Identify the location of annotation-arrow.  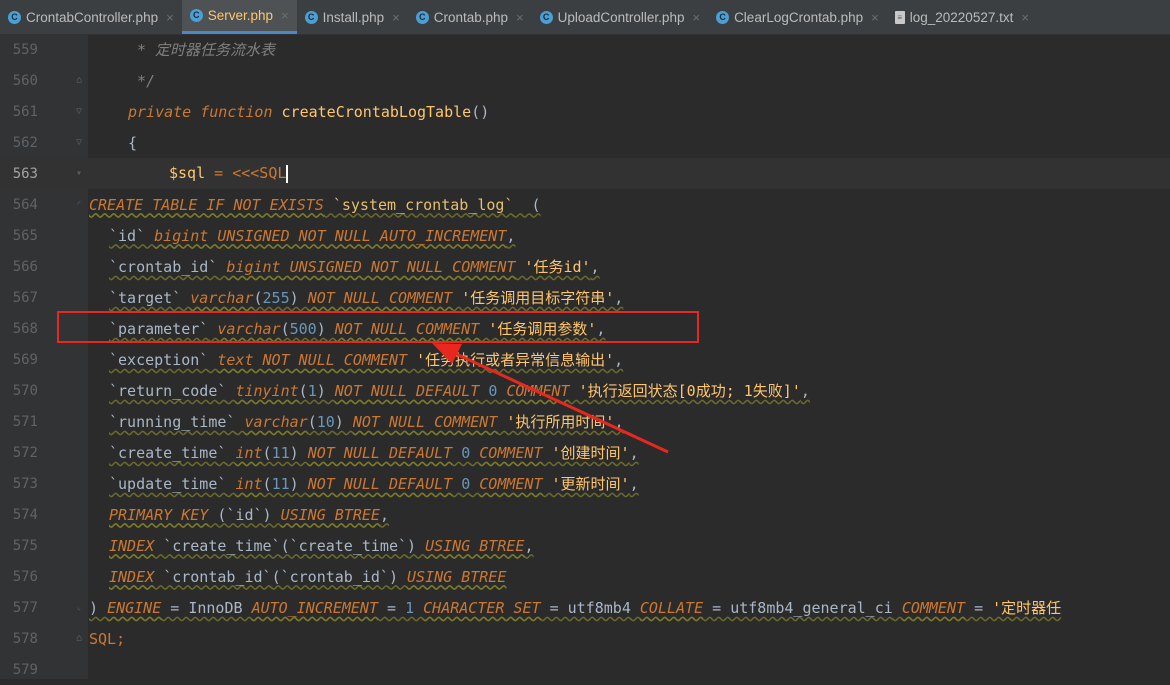
(550, 398).